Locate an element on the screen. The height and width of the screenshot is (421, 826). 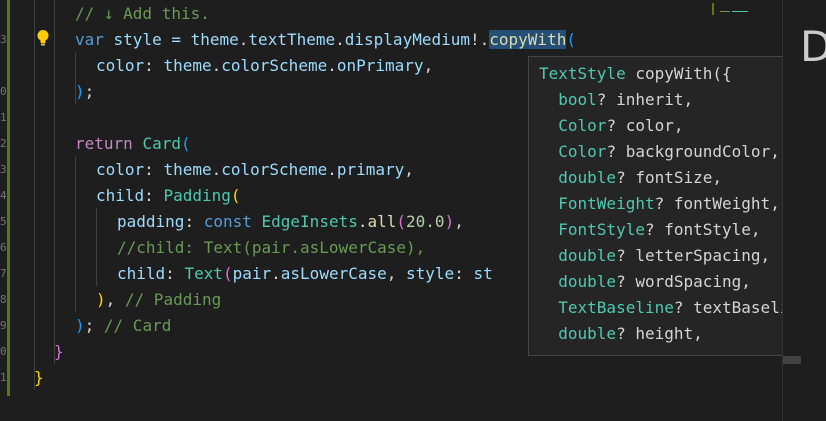
line-number: 5 is located at coordinates (3, 221).